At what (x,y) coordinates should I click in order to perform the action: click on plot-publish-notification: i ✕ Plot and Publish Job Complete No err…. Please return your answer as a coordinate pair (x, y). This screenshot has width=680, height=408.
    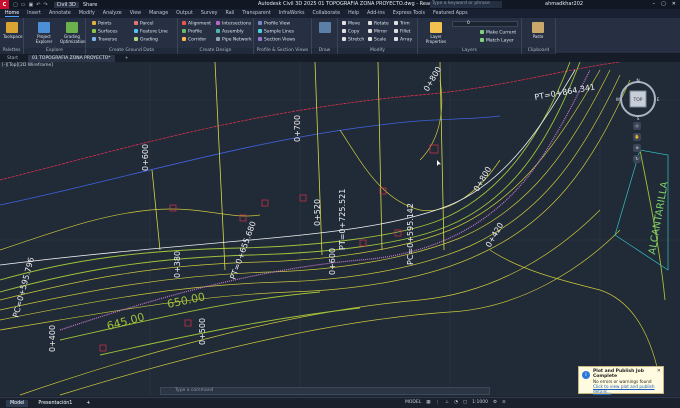
    Looking at the image, I should click on (621, 380).